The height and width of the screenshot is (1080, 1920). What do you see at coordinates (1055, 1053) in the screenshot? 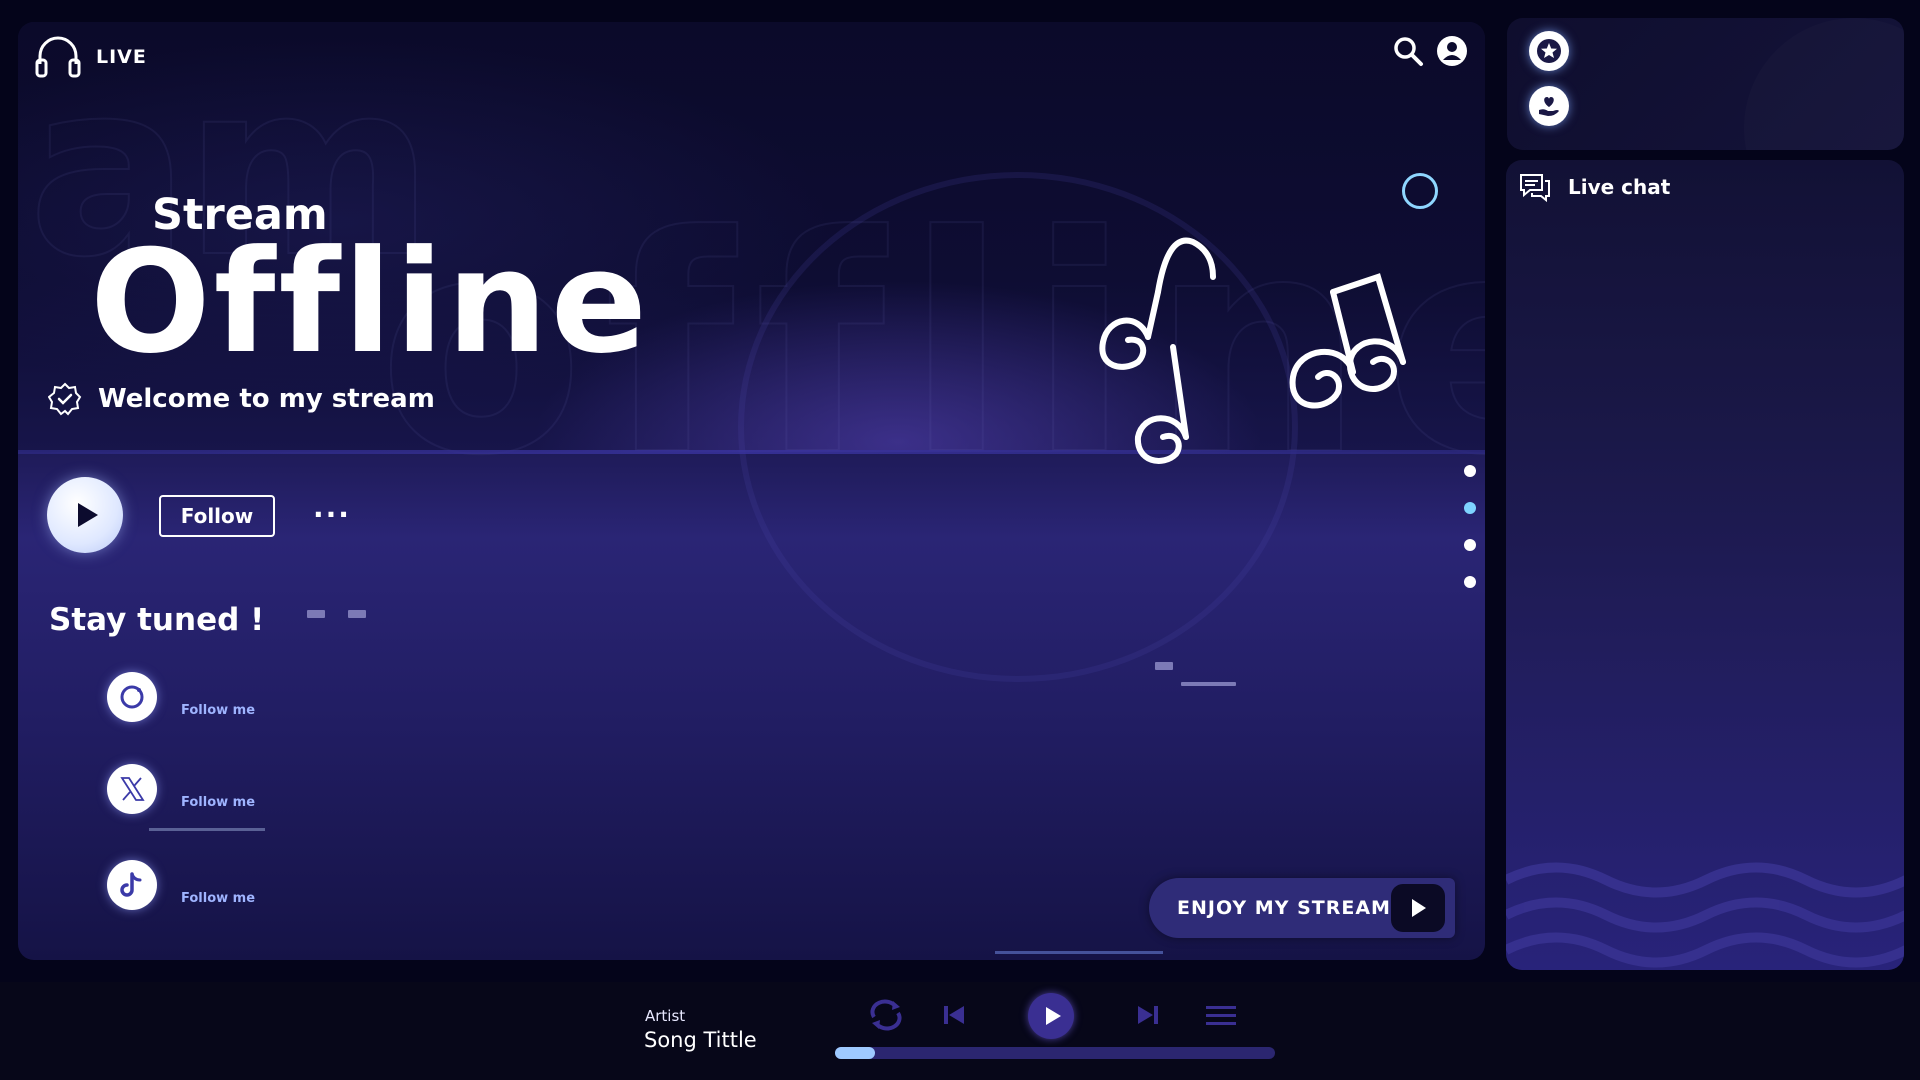
I see `progress-bar` at bounding box center [1055, 1053].